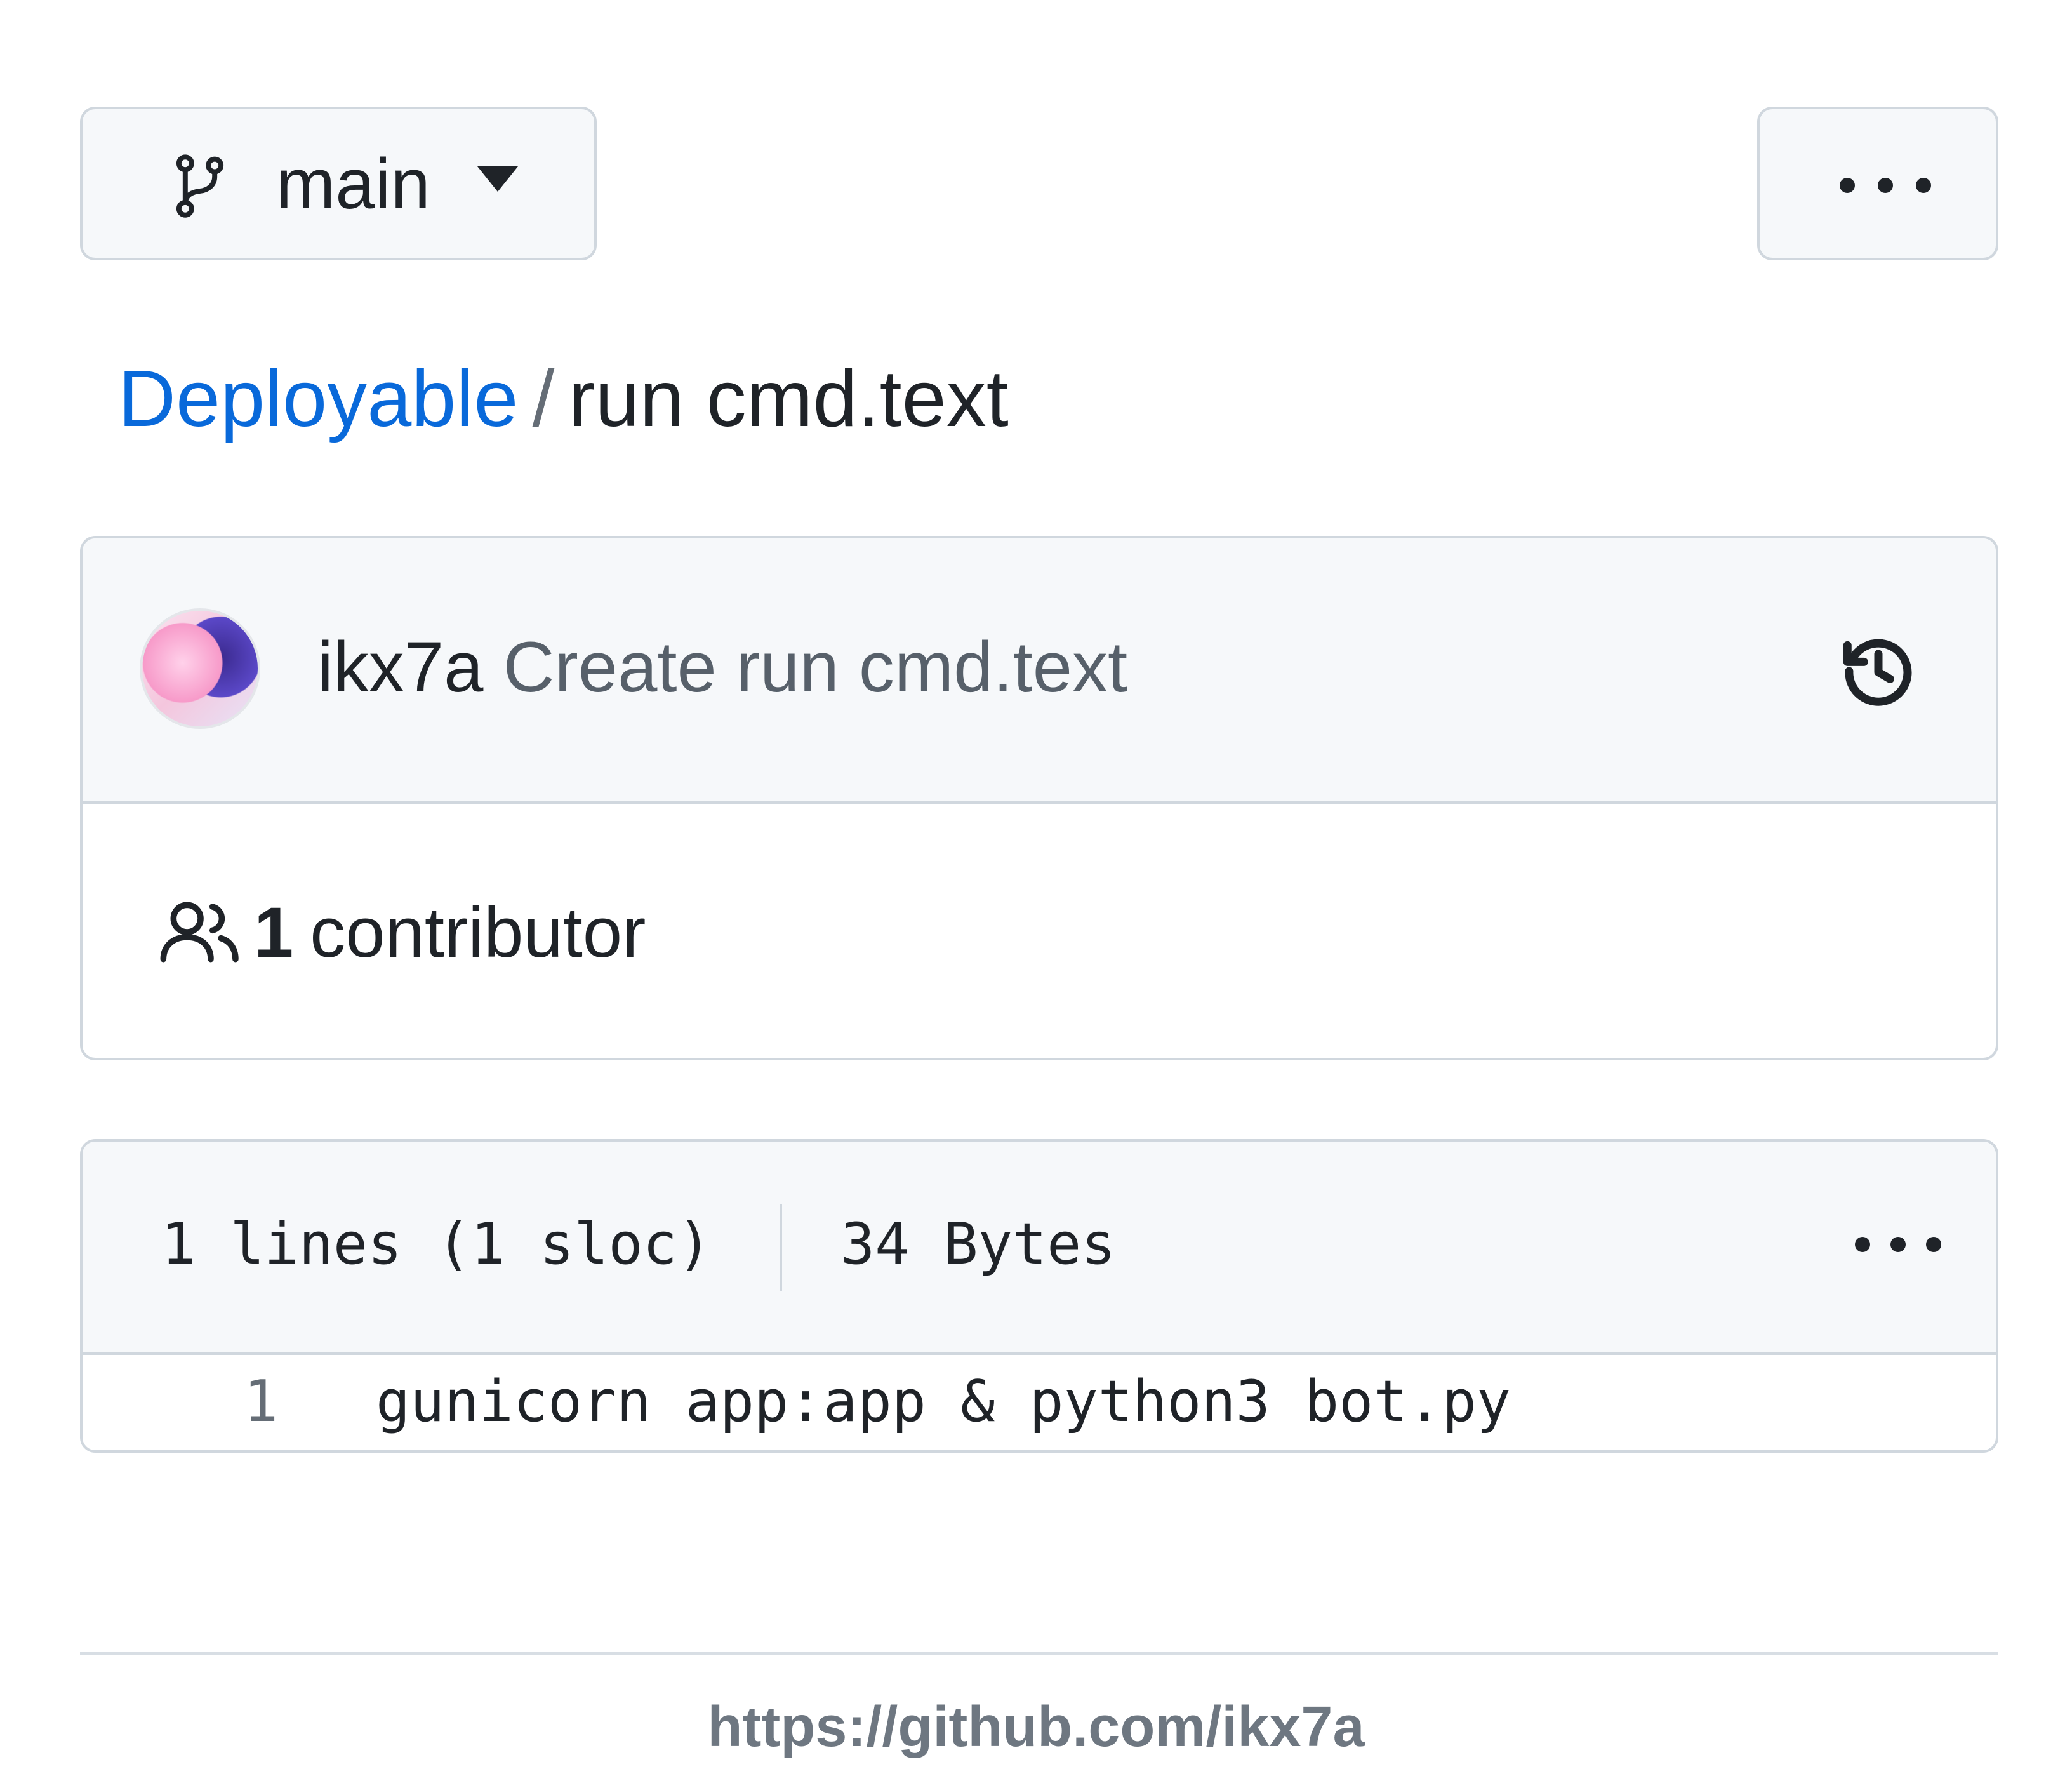  What do you see at coordinates (200, 186) in the screenshot?
I see `git-branch-icon` at bounding box center [200, 186].